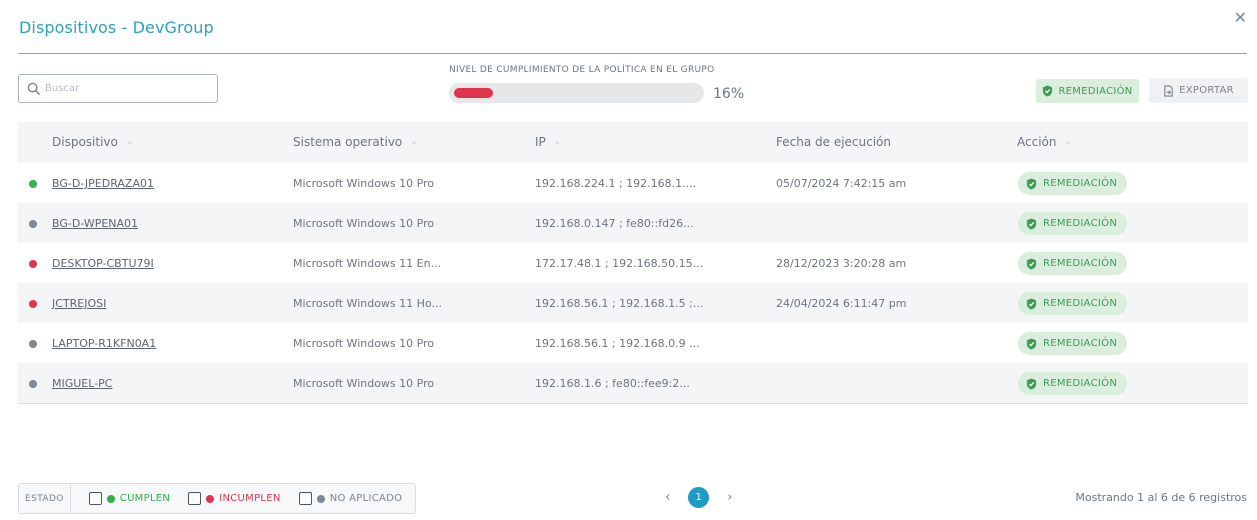 The image size is (1257, 520). I want to click on column-header-os: Sistema operativo ⌄, so click(355, 142).